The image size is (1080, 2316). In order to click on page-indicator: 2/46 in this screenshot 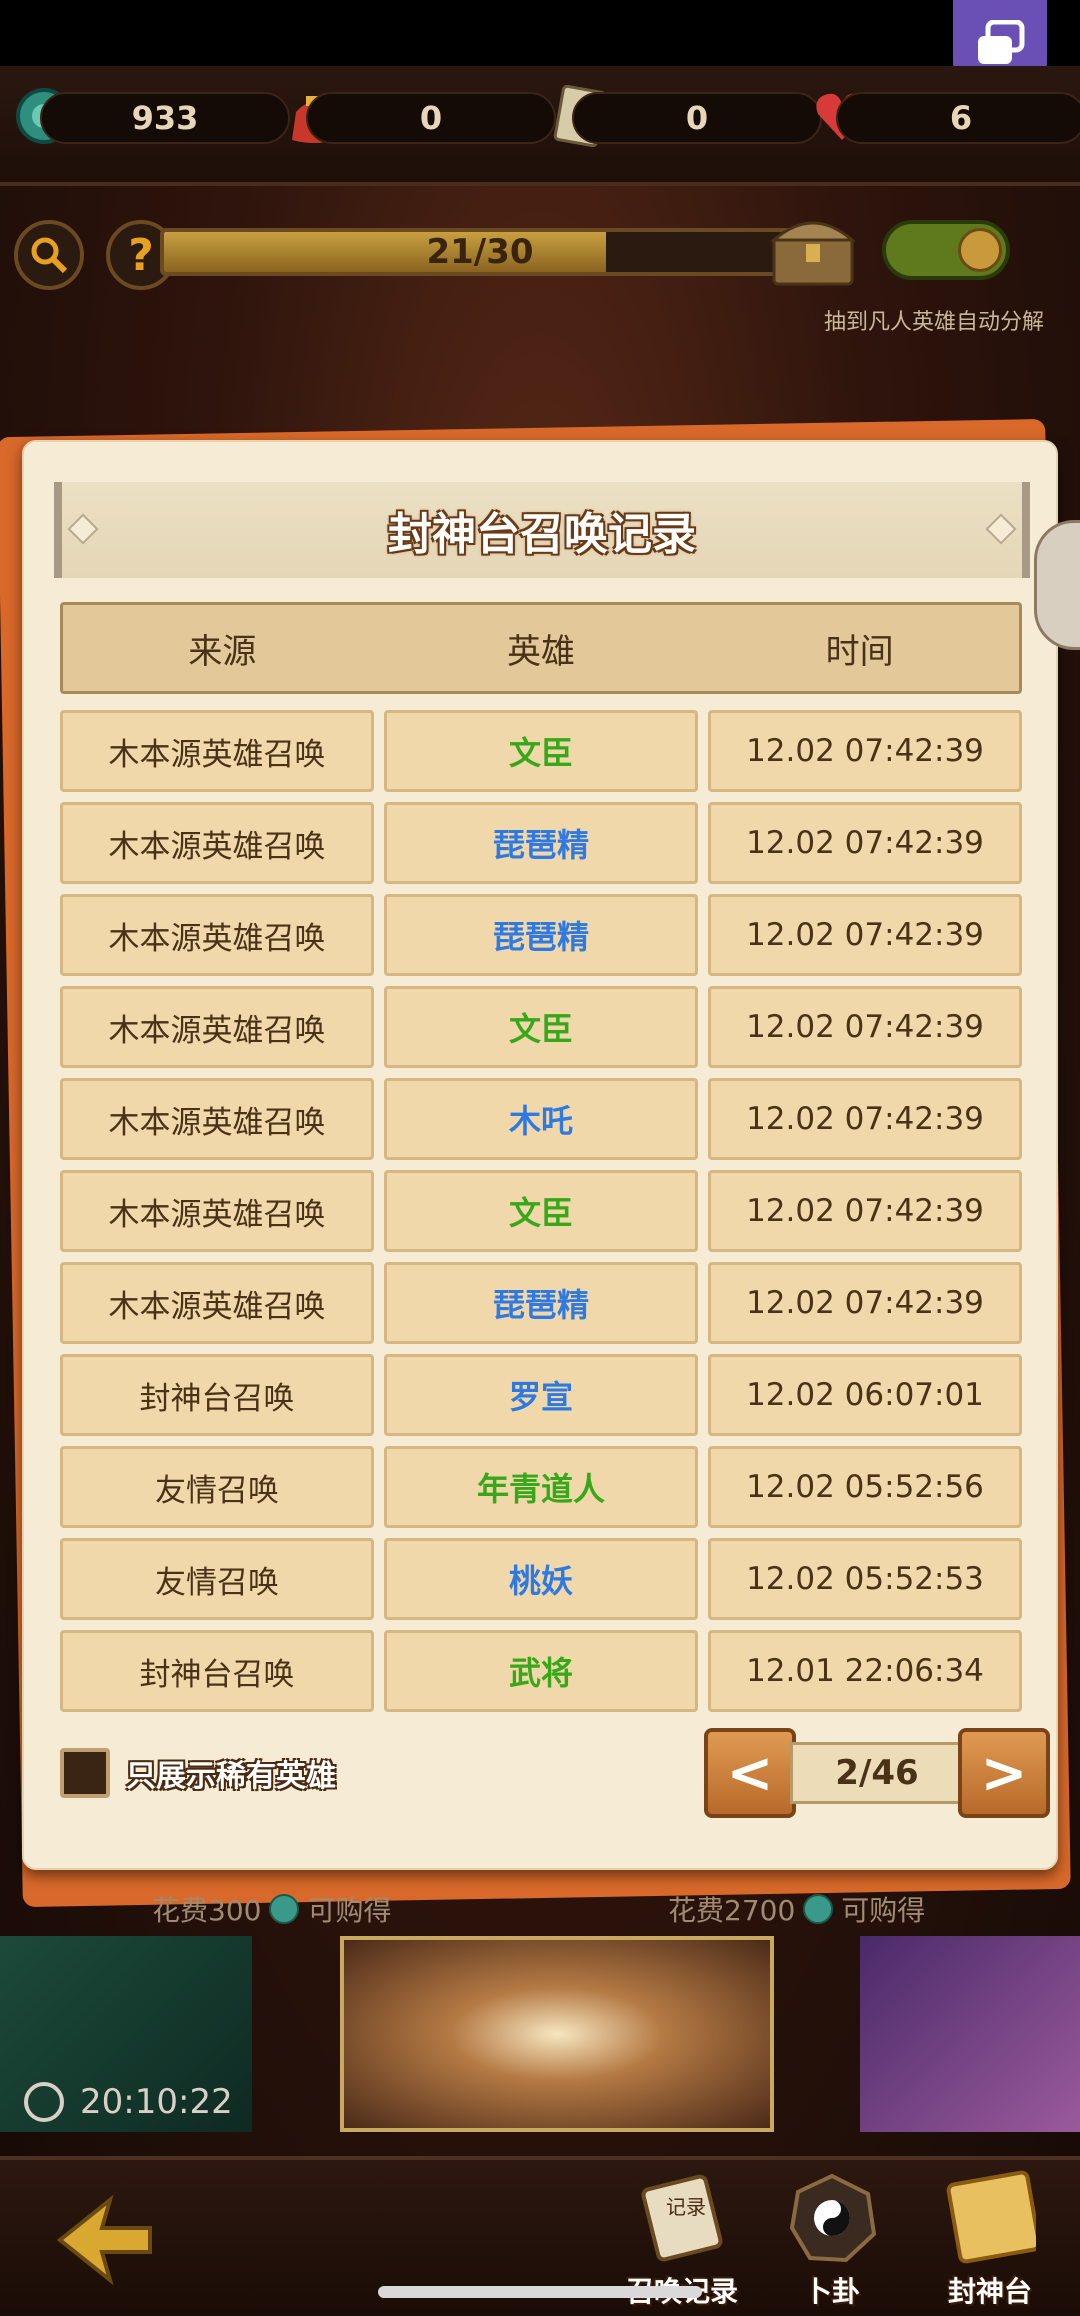, I will do `click(877, 1773)`.